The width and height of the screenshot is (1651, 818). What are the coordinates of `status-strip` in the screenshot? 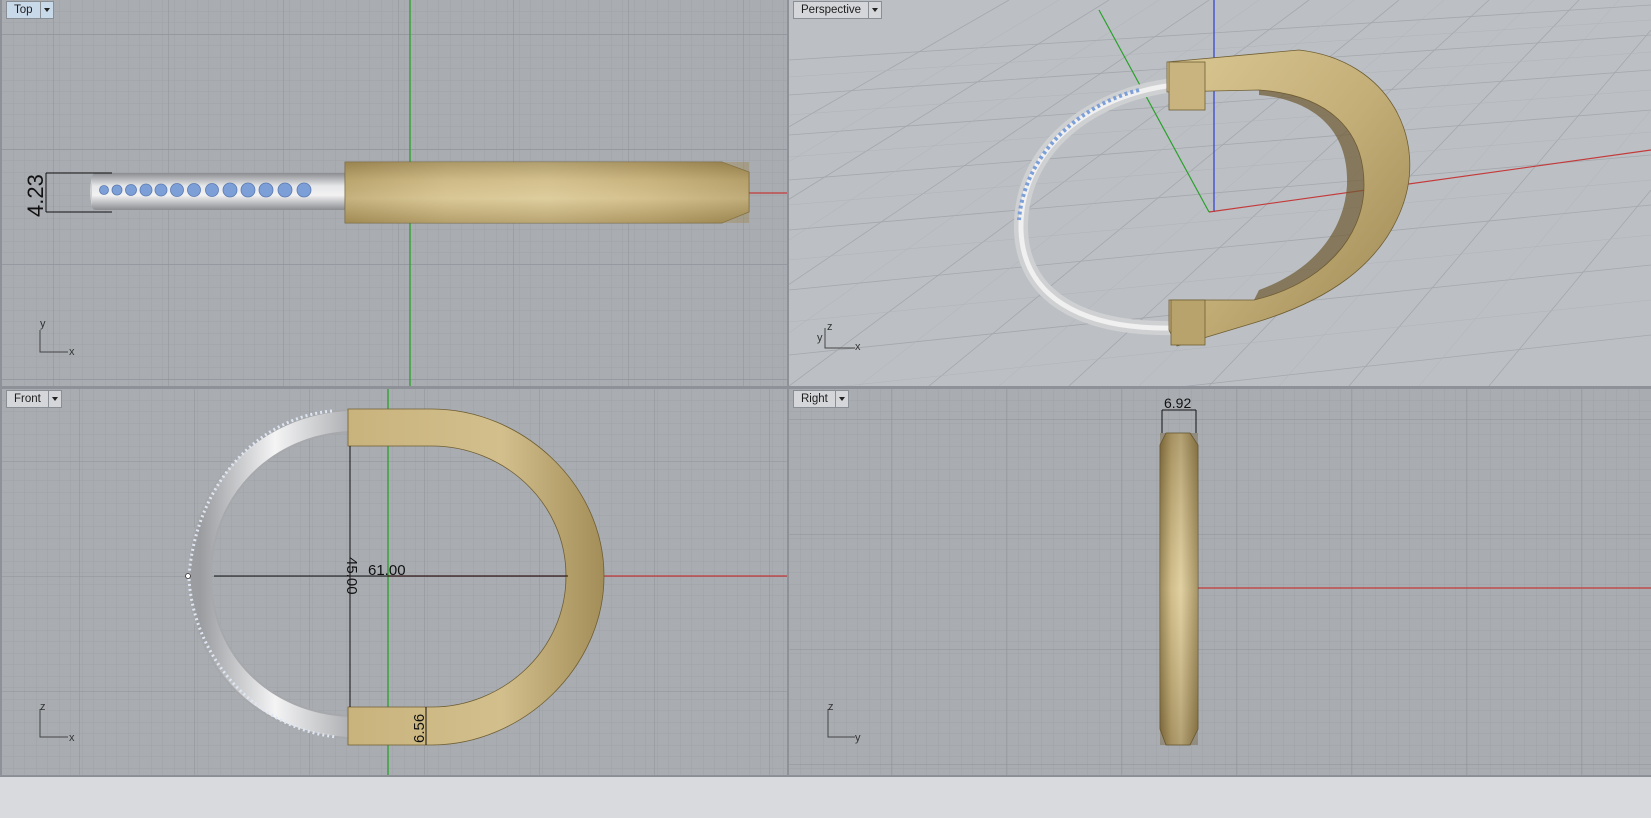 It's located at (825, 797).